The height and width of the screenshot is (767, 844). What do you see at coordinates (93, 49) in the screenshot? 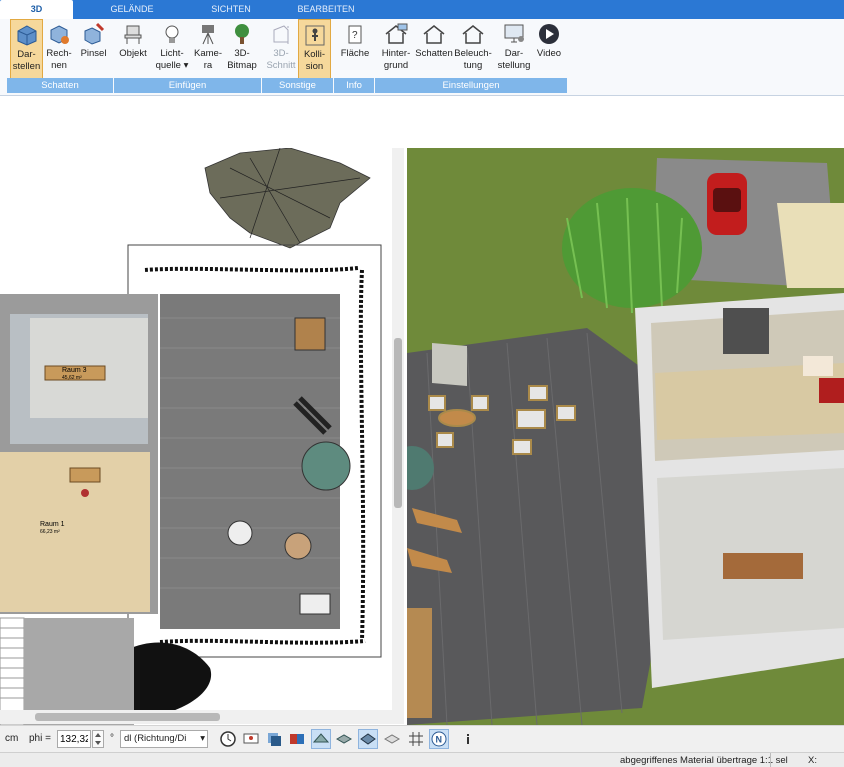
I see `pinsel-button: Pinsel` at bounding box center [93, 49].